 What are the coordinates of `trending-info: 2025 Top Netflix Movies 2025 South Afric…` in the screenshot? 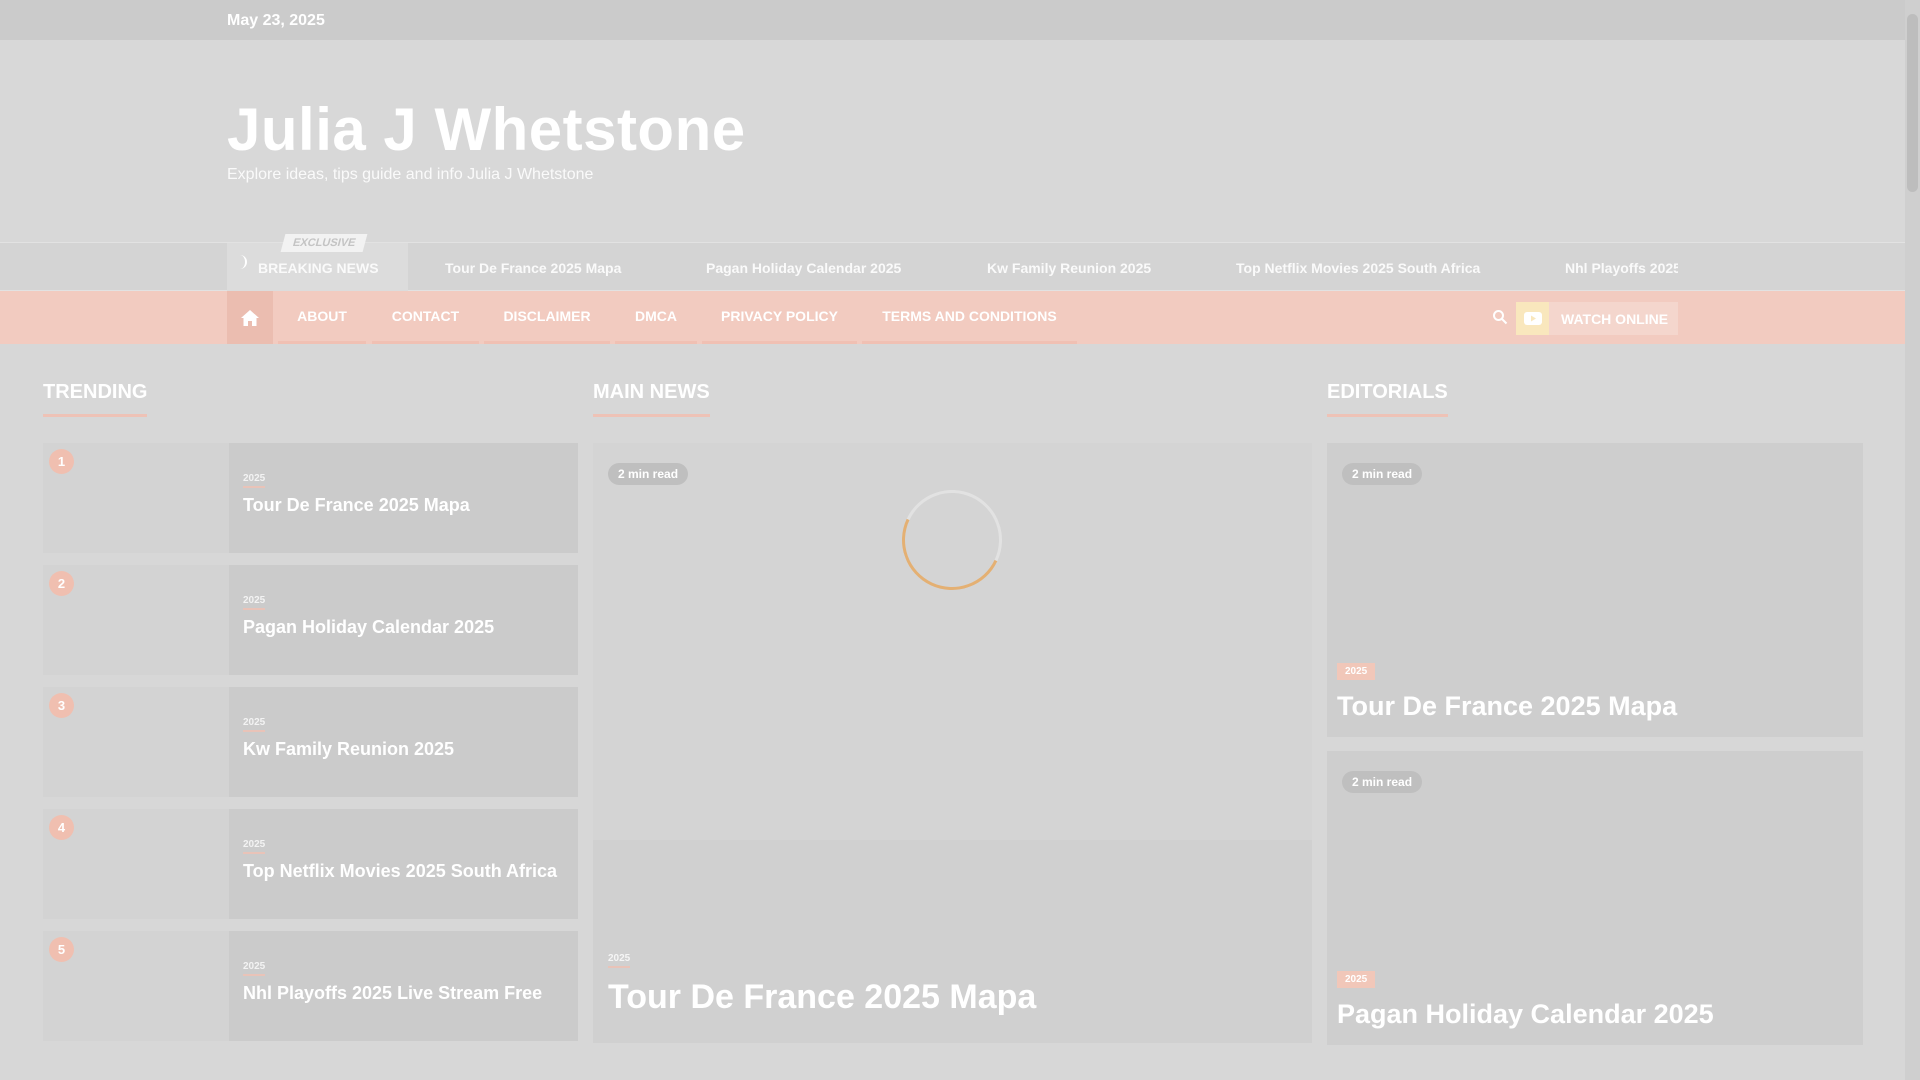 It's located at (403, 864).